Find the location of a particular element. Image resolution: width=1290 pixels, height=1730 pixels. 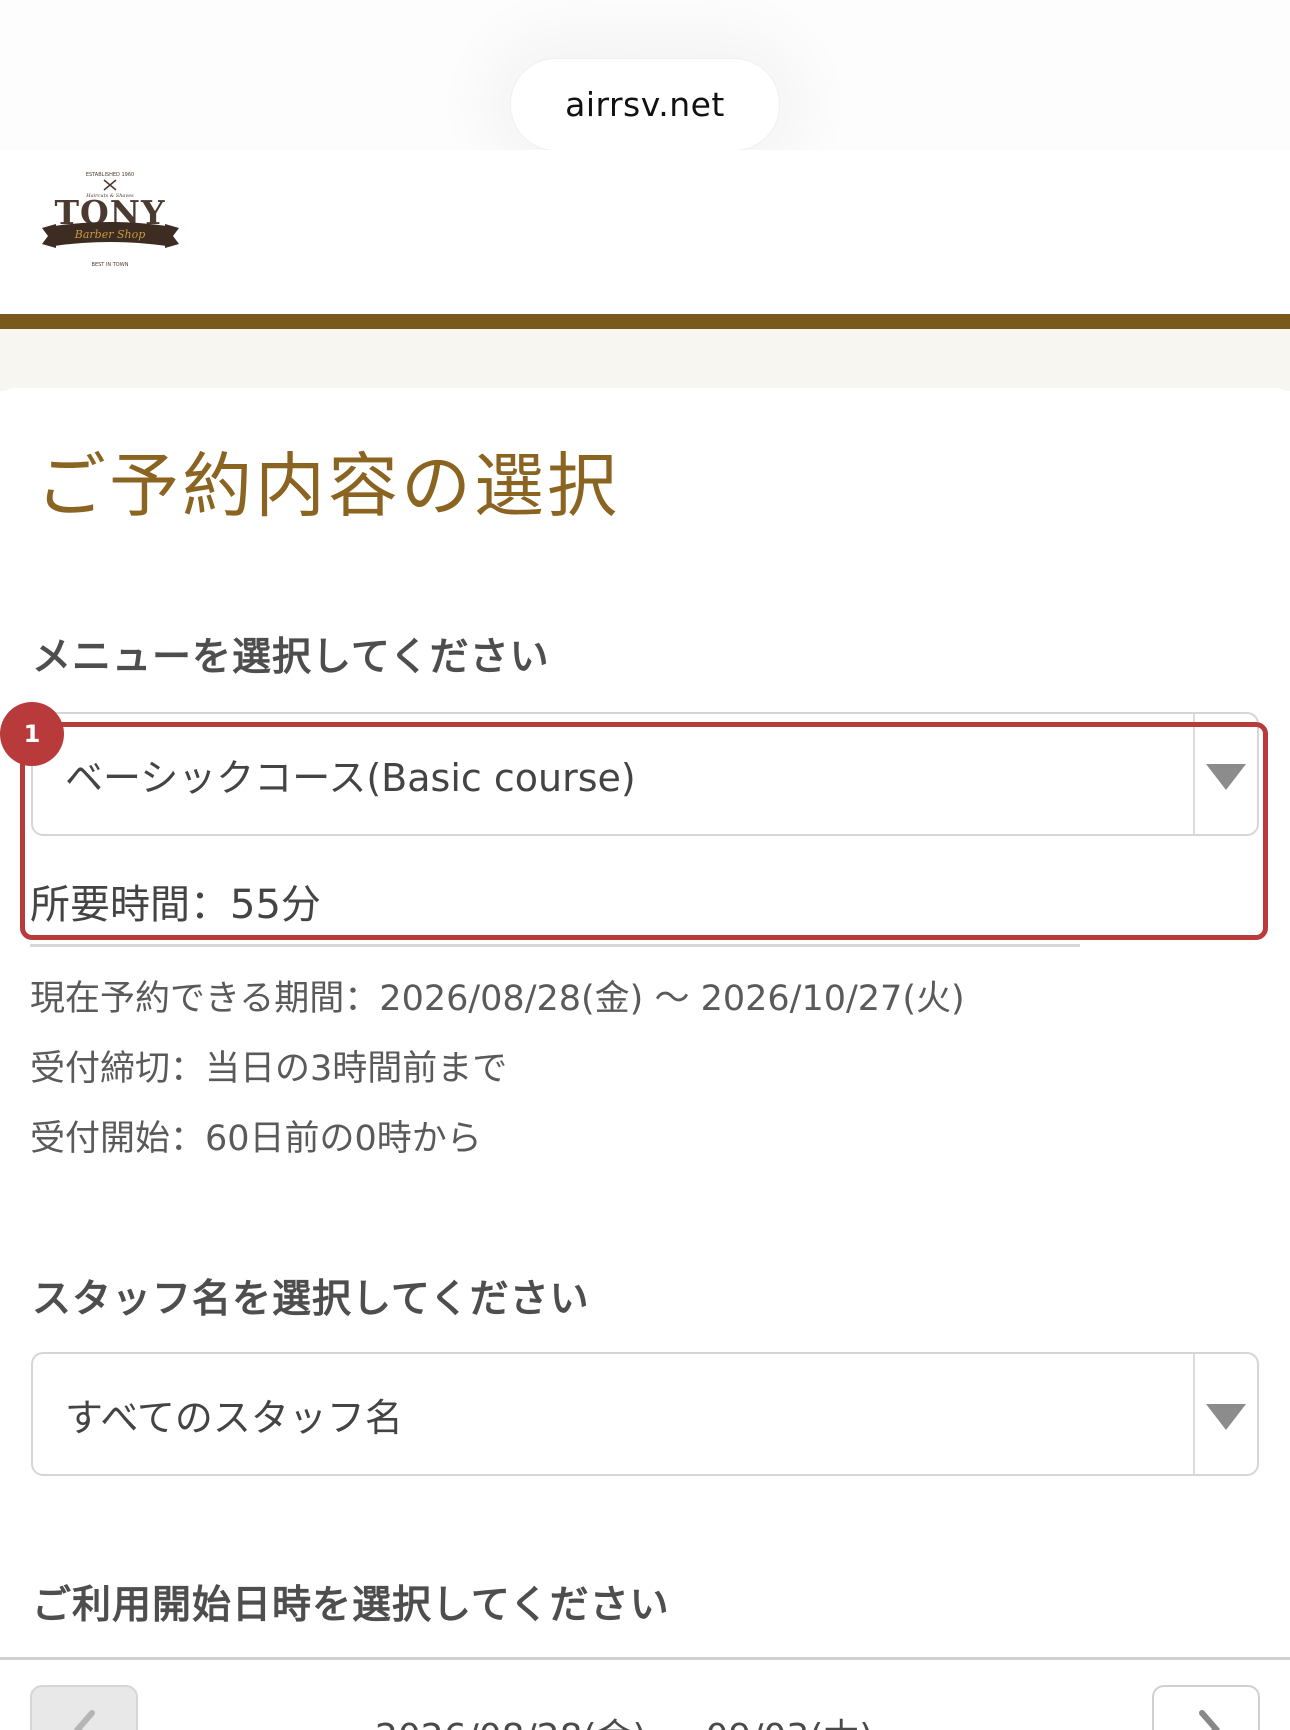

url-pill: airrsv.net is located at coordinates (645, 104).